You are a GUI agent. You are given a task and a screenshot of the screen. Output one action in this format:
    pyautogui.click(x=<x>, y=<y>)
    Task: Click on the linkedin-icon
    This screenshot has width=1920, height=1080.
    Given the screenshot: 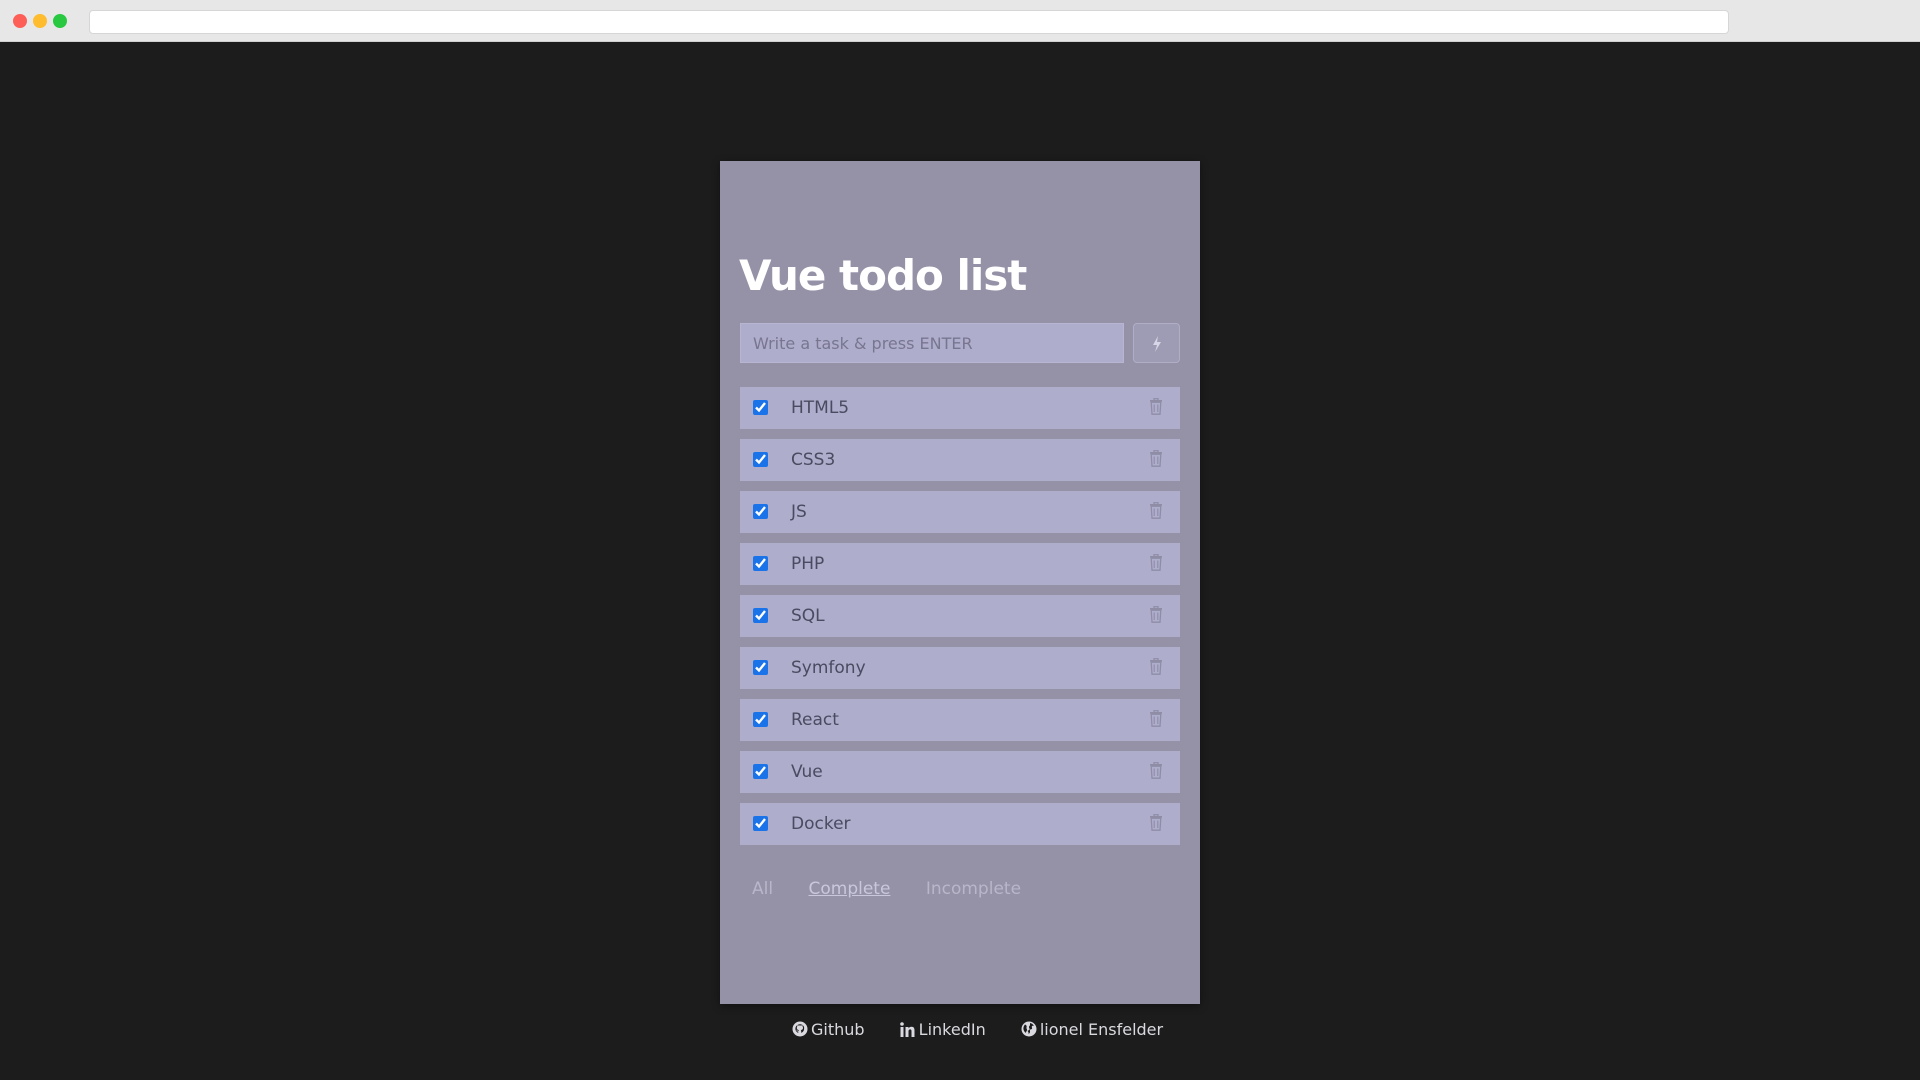 What is the action you would take?
    pyautogui.click(x=907, y=1029)
    